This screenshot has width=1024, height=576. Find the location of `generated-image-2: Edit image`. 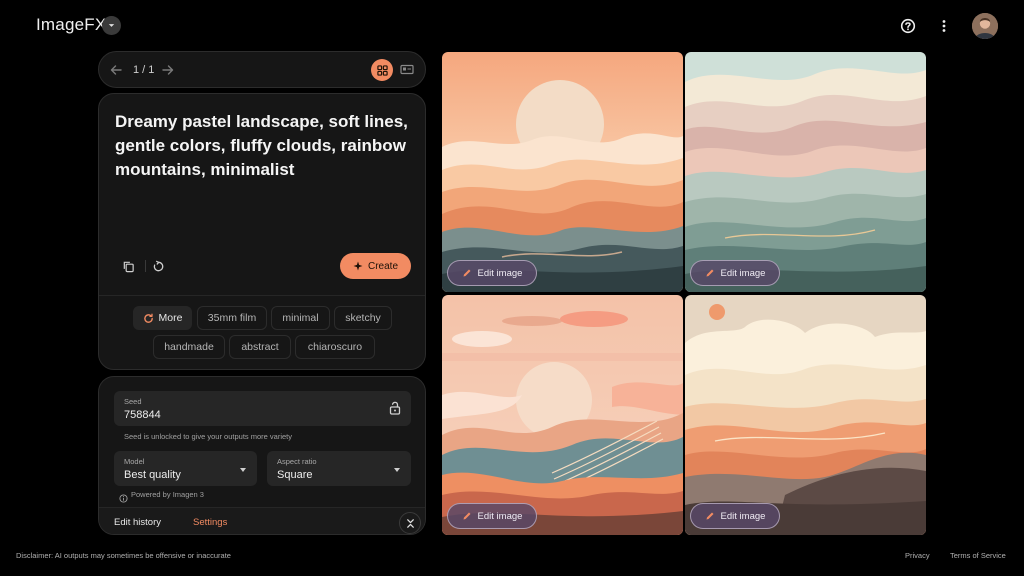

generated-image-2: Edit image is located at coordinates (805, 172).